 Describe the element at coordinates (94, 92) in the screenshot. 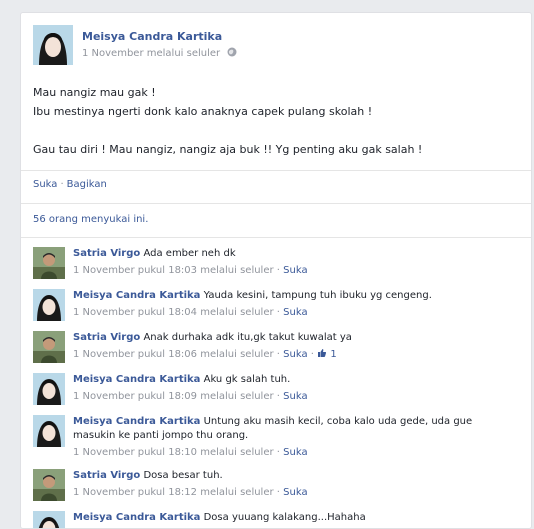

I see `post-line: Mau nangiz mau gak !` at that location.